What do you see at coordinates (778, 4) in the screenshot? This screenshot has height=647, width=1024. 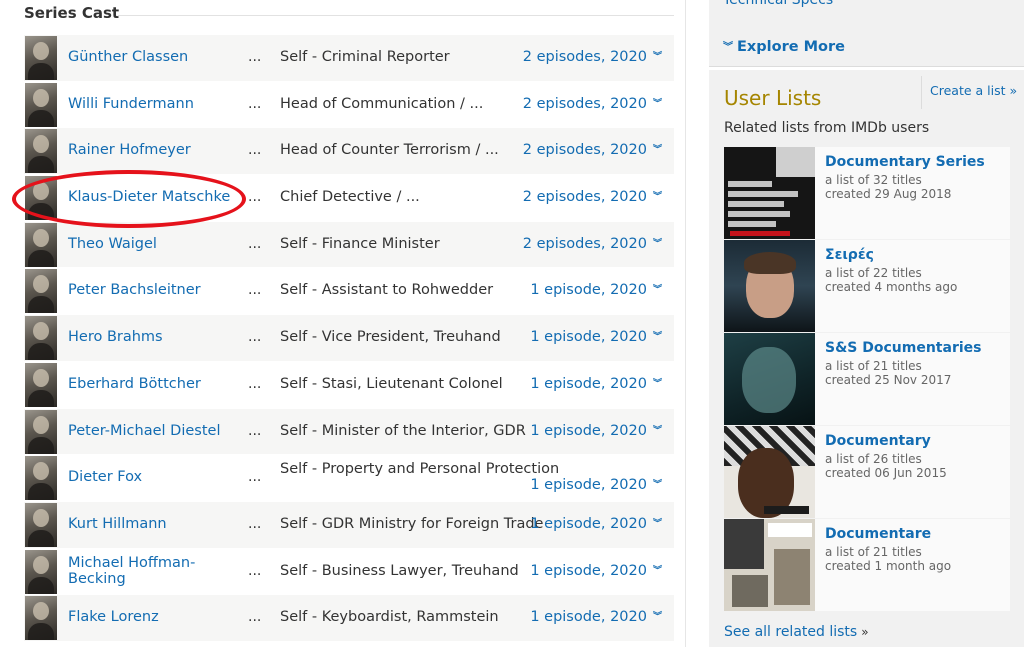 I see `technical-specs-link: Technical Specs` at bounding box center [778, 4].